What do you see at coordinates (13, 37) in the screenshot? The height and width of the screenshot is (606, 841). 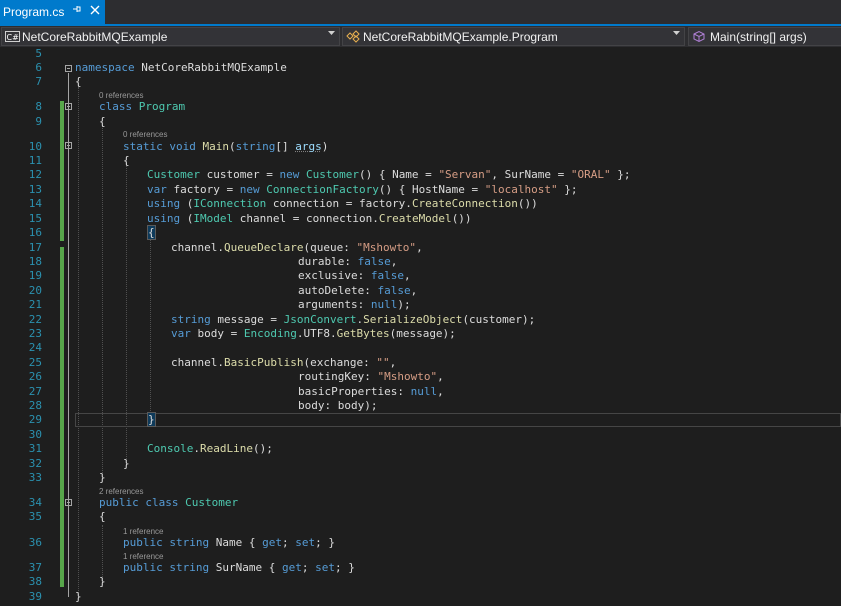 I see `svg-text: C#` at bounding box center [13, 37].